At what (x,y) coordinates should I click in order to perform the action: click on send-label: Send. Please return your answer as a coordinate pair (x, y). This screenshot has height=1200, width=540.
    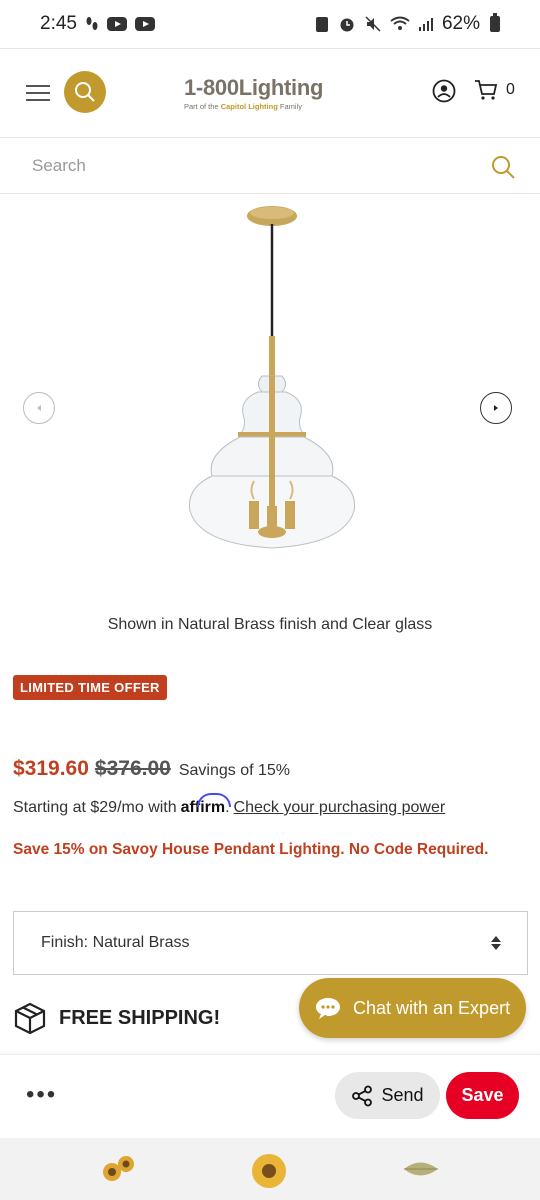
    Looking at the image, I should click on (402, 1095).